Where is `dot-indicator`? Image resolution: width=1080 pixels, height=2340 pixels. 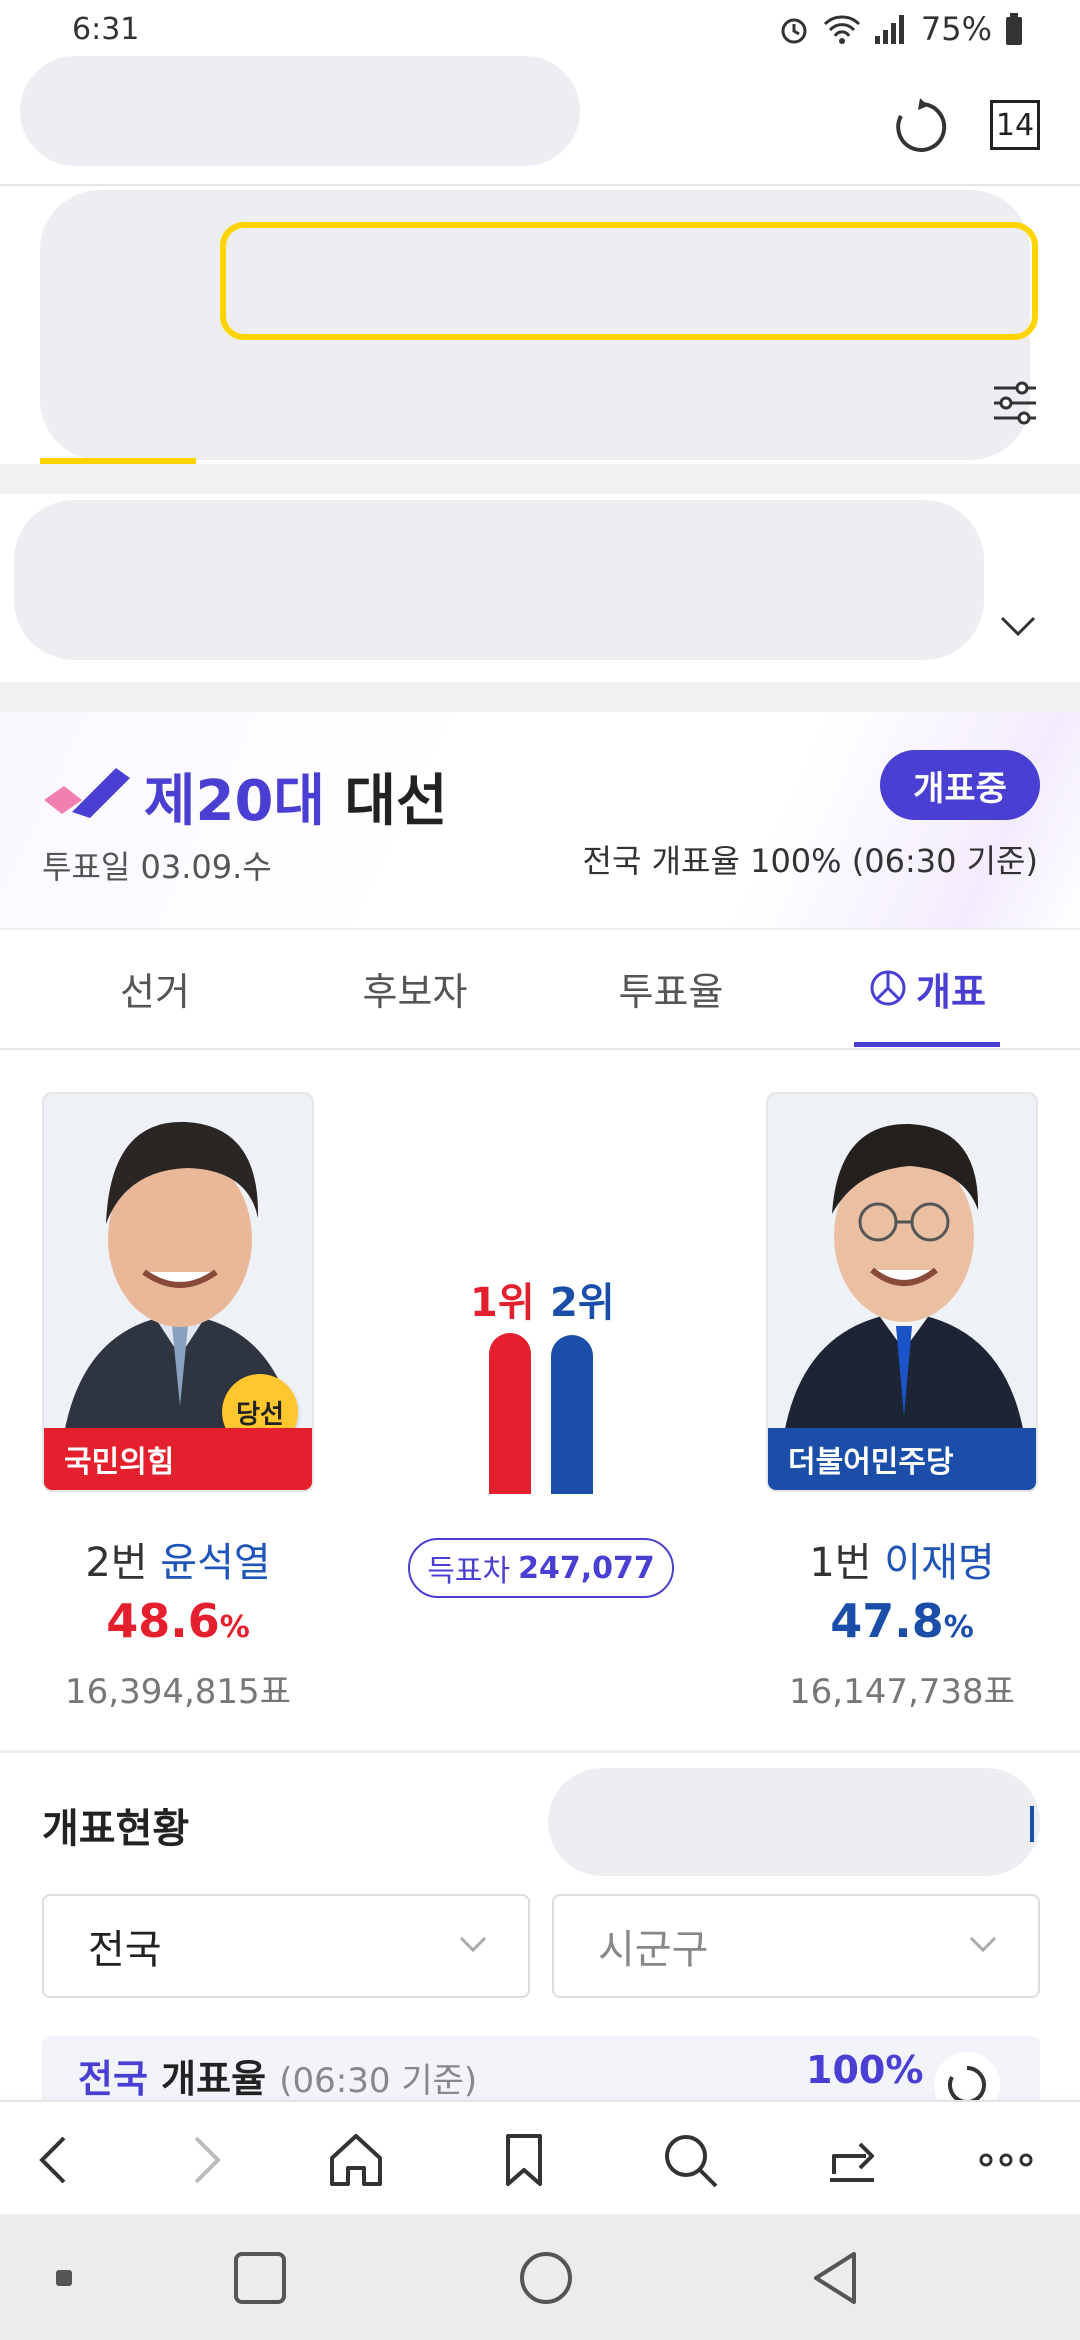 dot-indicator is located at coordinates (64, 2278).